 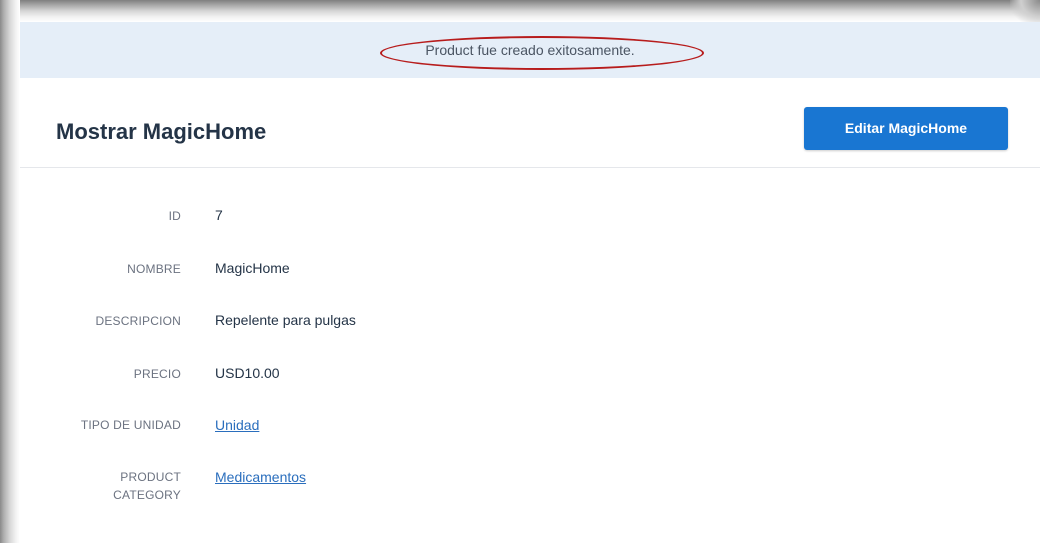 I want to click on window-shadow-top, so click(x=520, y=11).